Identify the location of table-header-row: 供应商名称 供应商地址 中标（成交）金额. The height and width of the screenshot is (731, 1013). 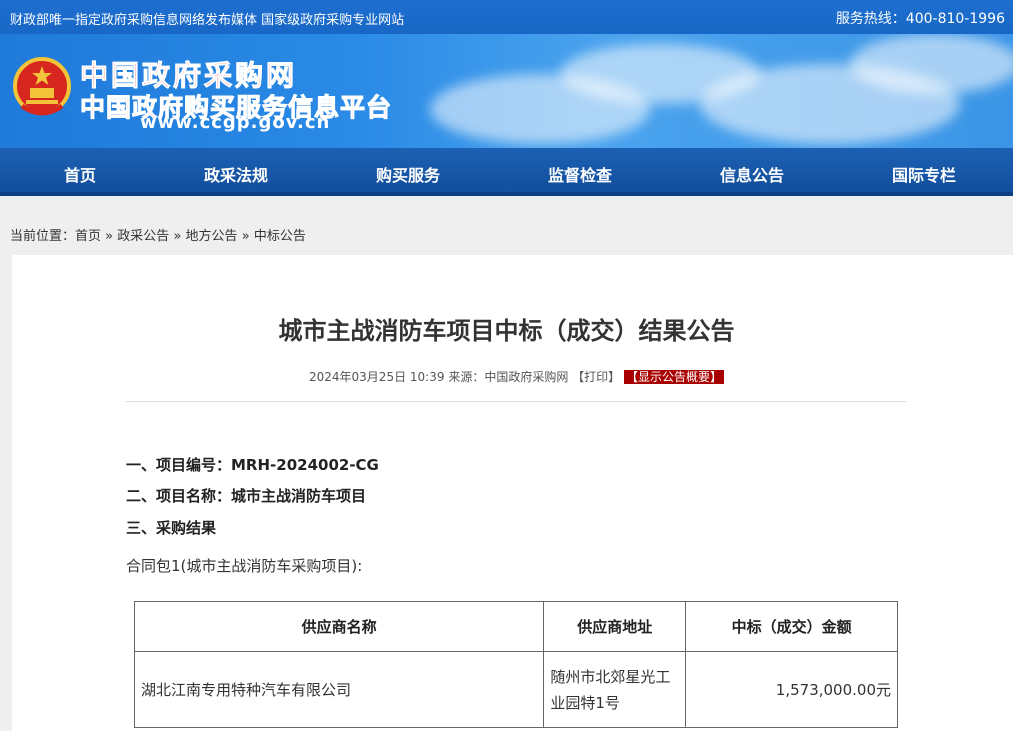
(515, 626).